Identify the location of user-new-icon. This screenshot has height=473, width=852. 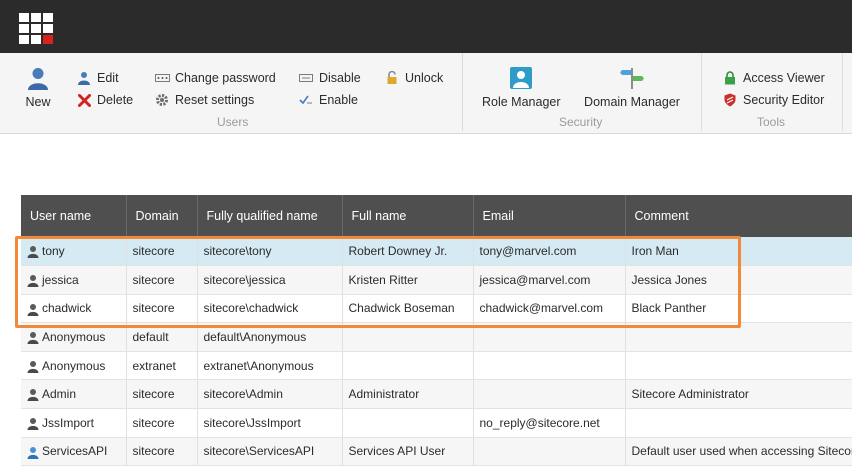
(38, 79).